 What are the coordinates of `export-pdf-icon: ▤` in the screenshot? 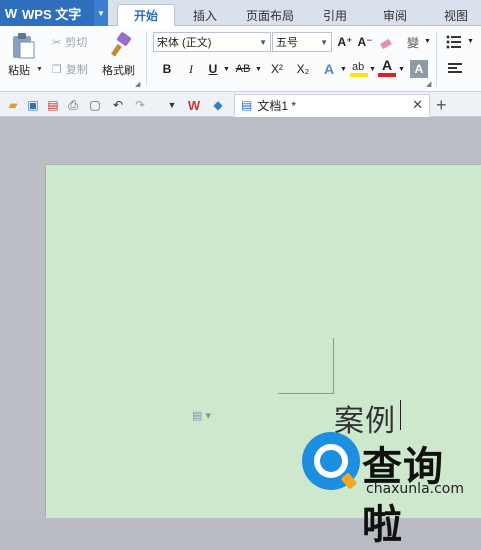 It's located at (53, 105).